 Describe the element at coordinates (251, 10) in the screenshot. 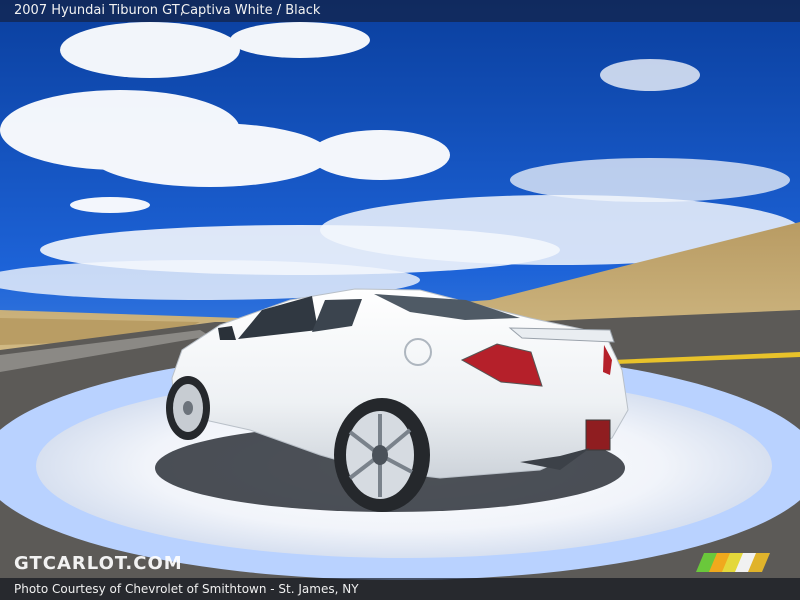

I see `car-color: Captiva White / Black` at that location.